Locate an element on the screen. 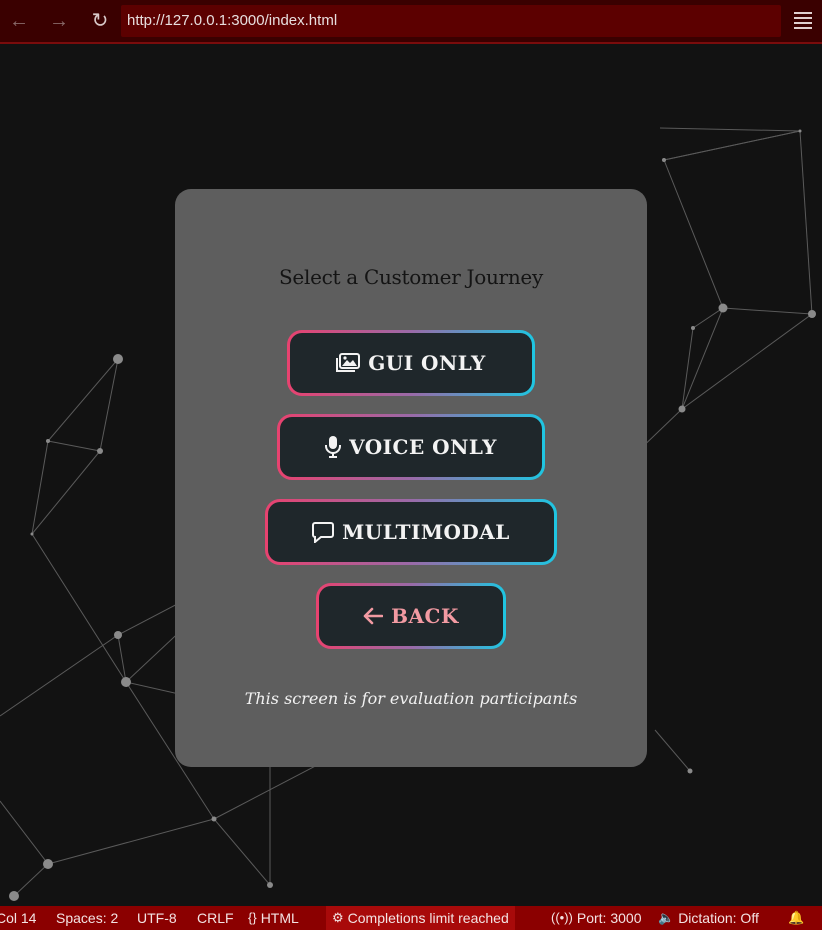  reload-button: ↻ is located at coordinates (100, 21).